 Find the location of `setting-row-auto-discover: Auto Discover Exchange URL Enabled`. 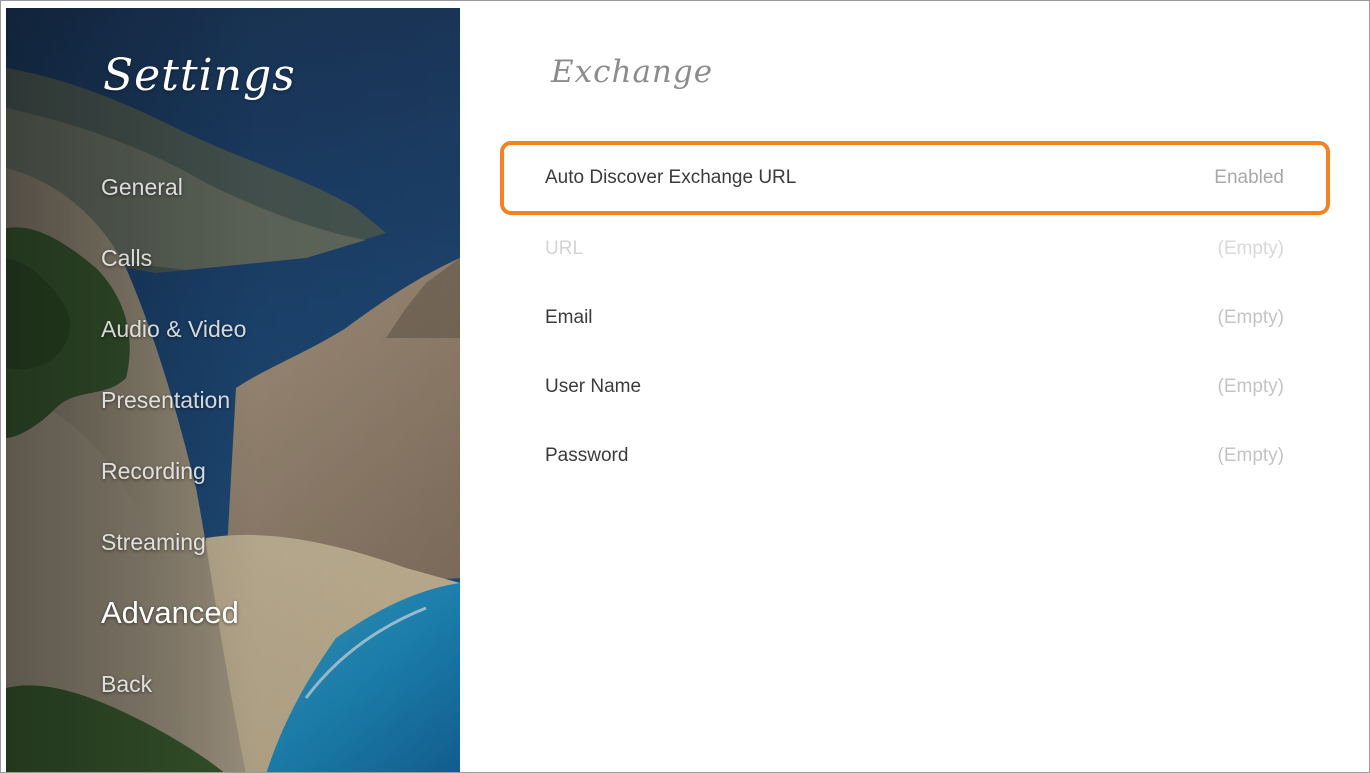

setting-row-auto-discover: Auto Discover Exchange URL Enabled is located at coordinates (915, 178).